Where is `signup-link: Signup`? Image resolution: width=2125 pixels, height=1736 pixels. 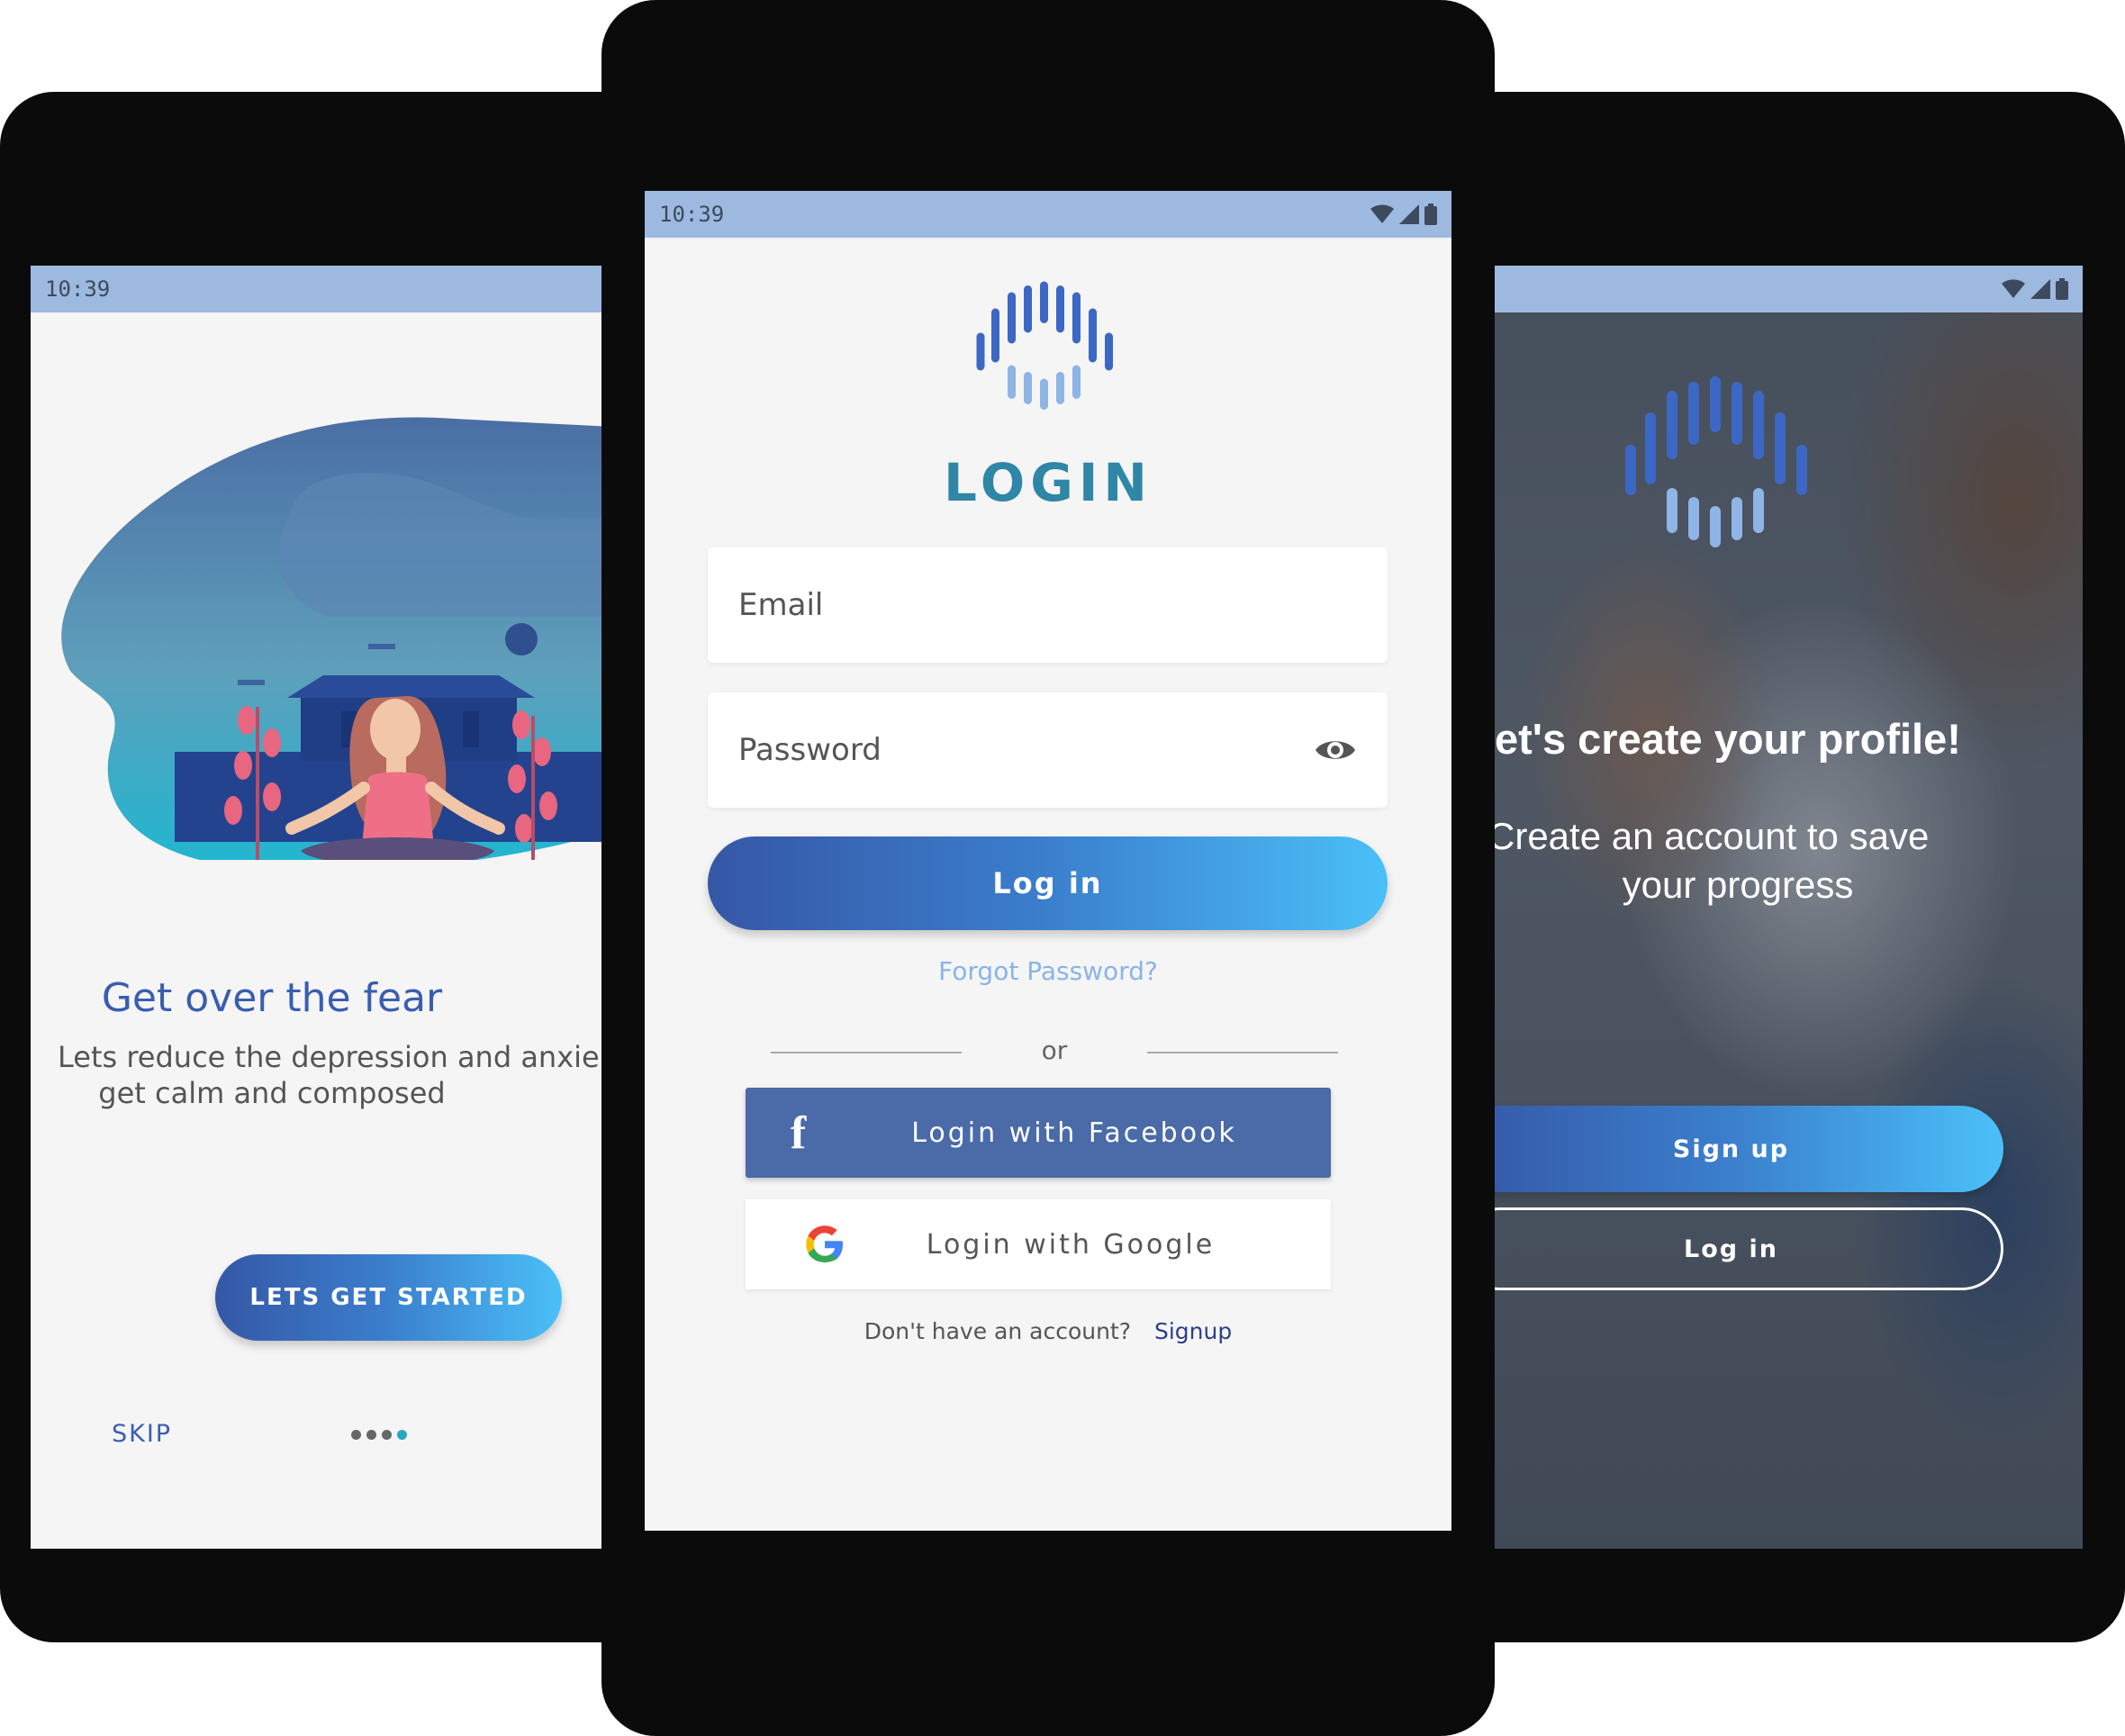 signup-link: Signup is located at coordinates (1193, 1331).